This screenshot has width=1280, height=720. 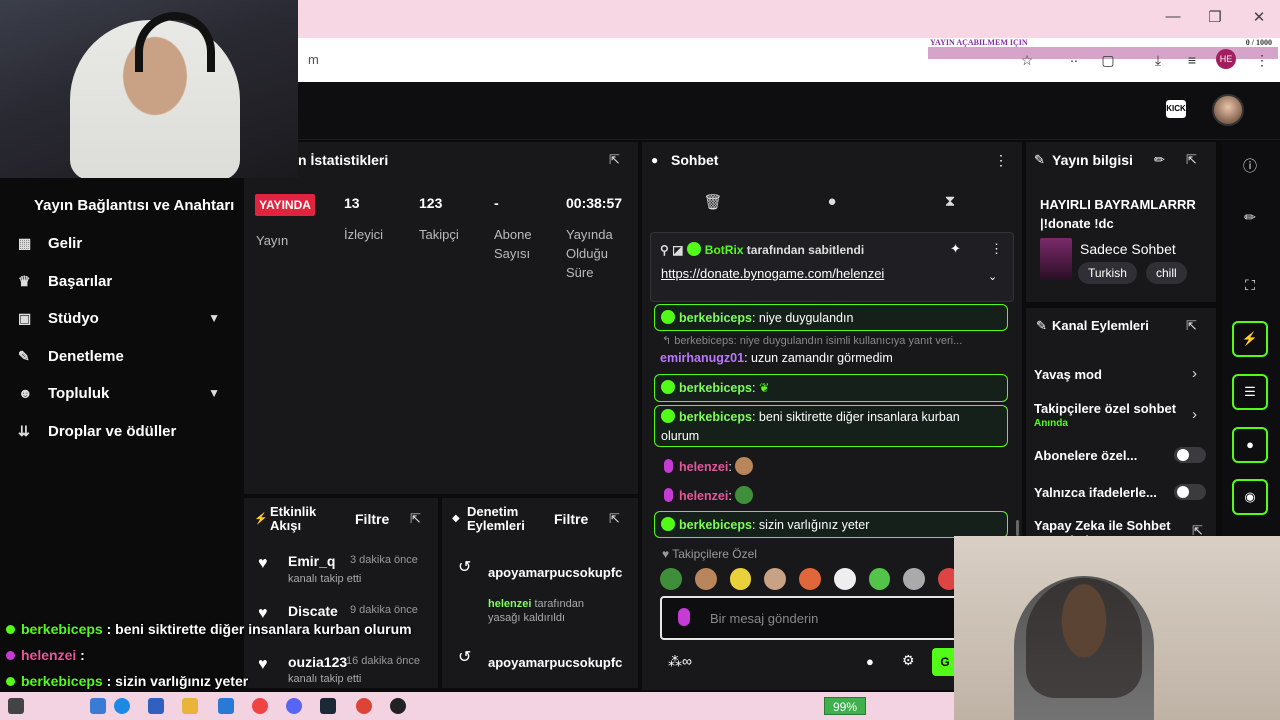 What do you see at coordinates (1250, 339) in the screenshot?
I see `quick-action-lightning-button: ⚡` at bounding box center [1250, 339].